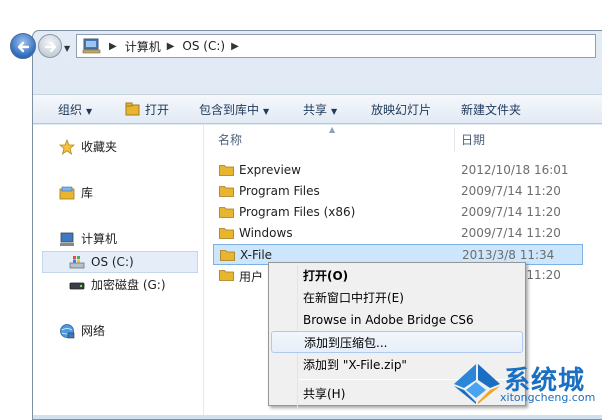 Image resolution: width=602 pixels, height=420 pixels. Describe the element at coordinates (270, 170) in the screenshot. I see `file-name: Expreview` at that location.